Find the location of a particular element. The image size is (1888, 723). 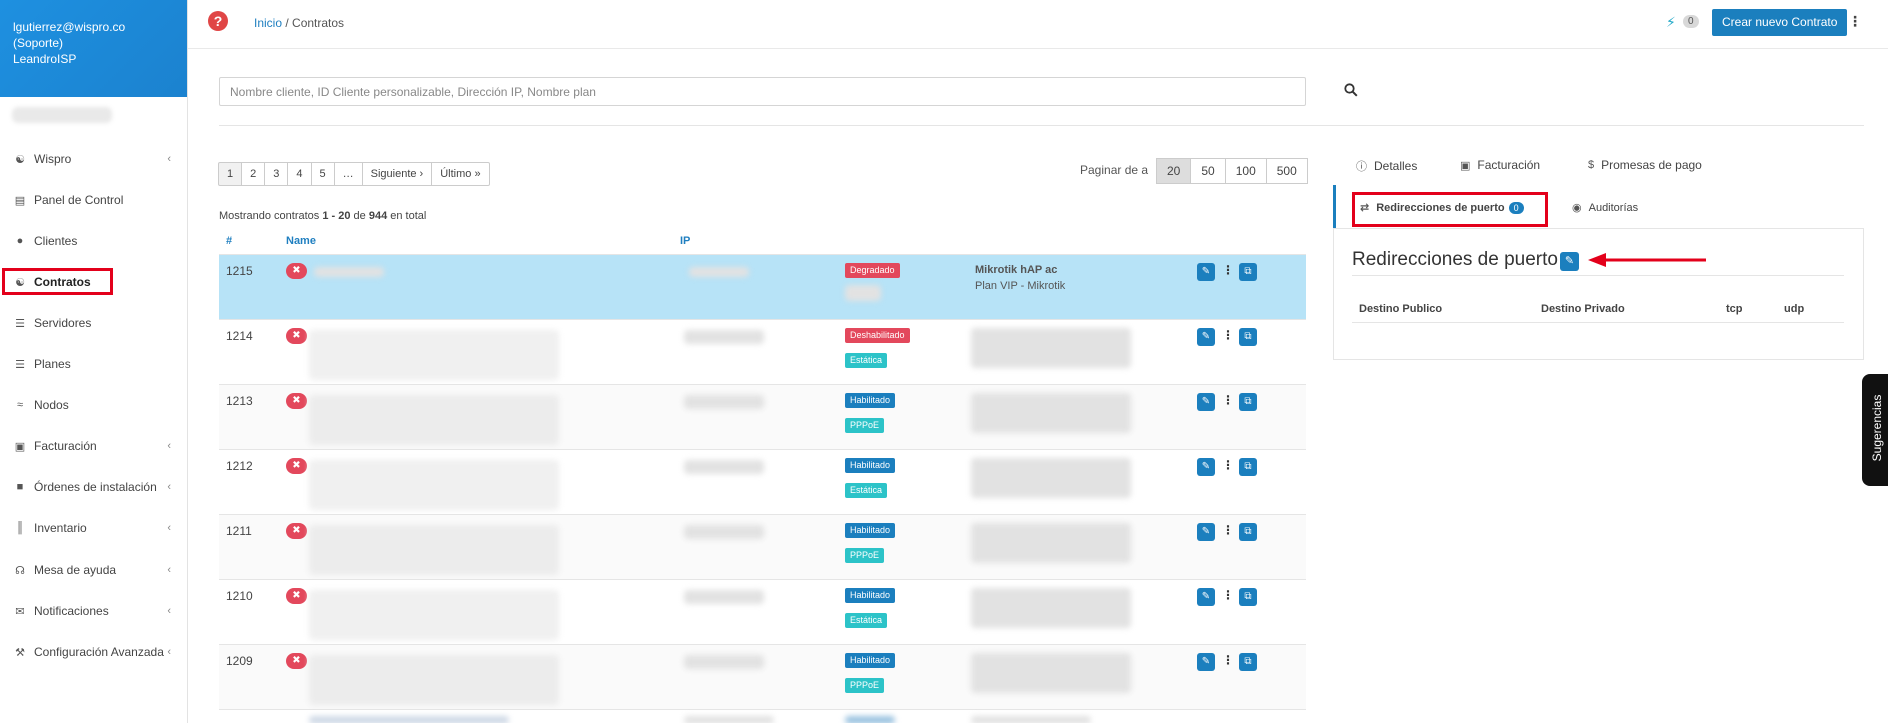

per-page-20: 20 is located at coordinates (1174, 171).